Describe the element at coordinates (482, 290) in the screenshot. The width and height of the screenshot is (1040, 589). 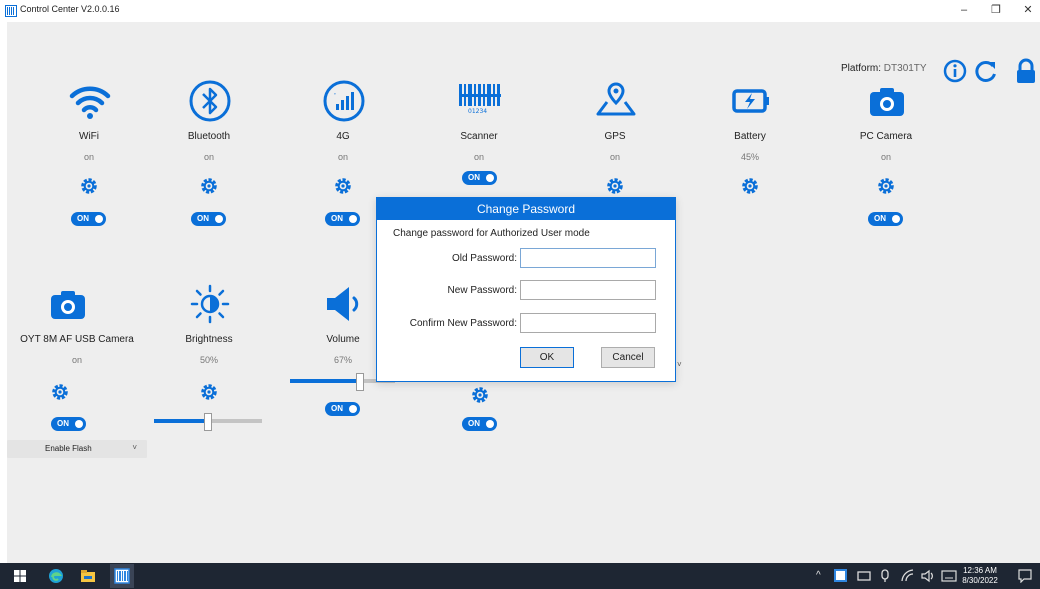
I see `new-password-label: New Password:` at that location.